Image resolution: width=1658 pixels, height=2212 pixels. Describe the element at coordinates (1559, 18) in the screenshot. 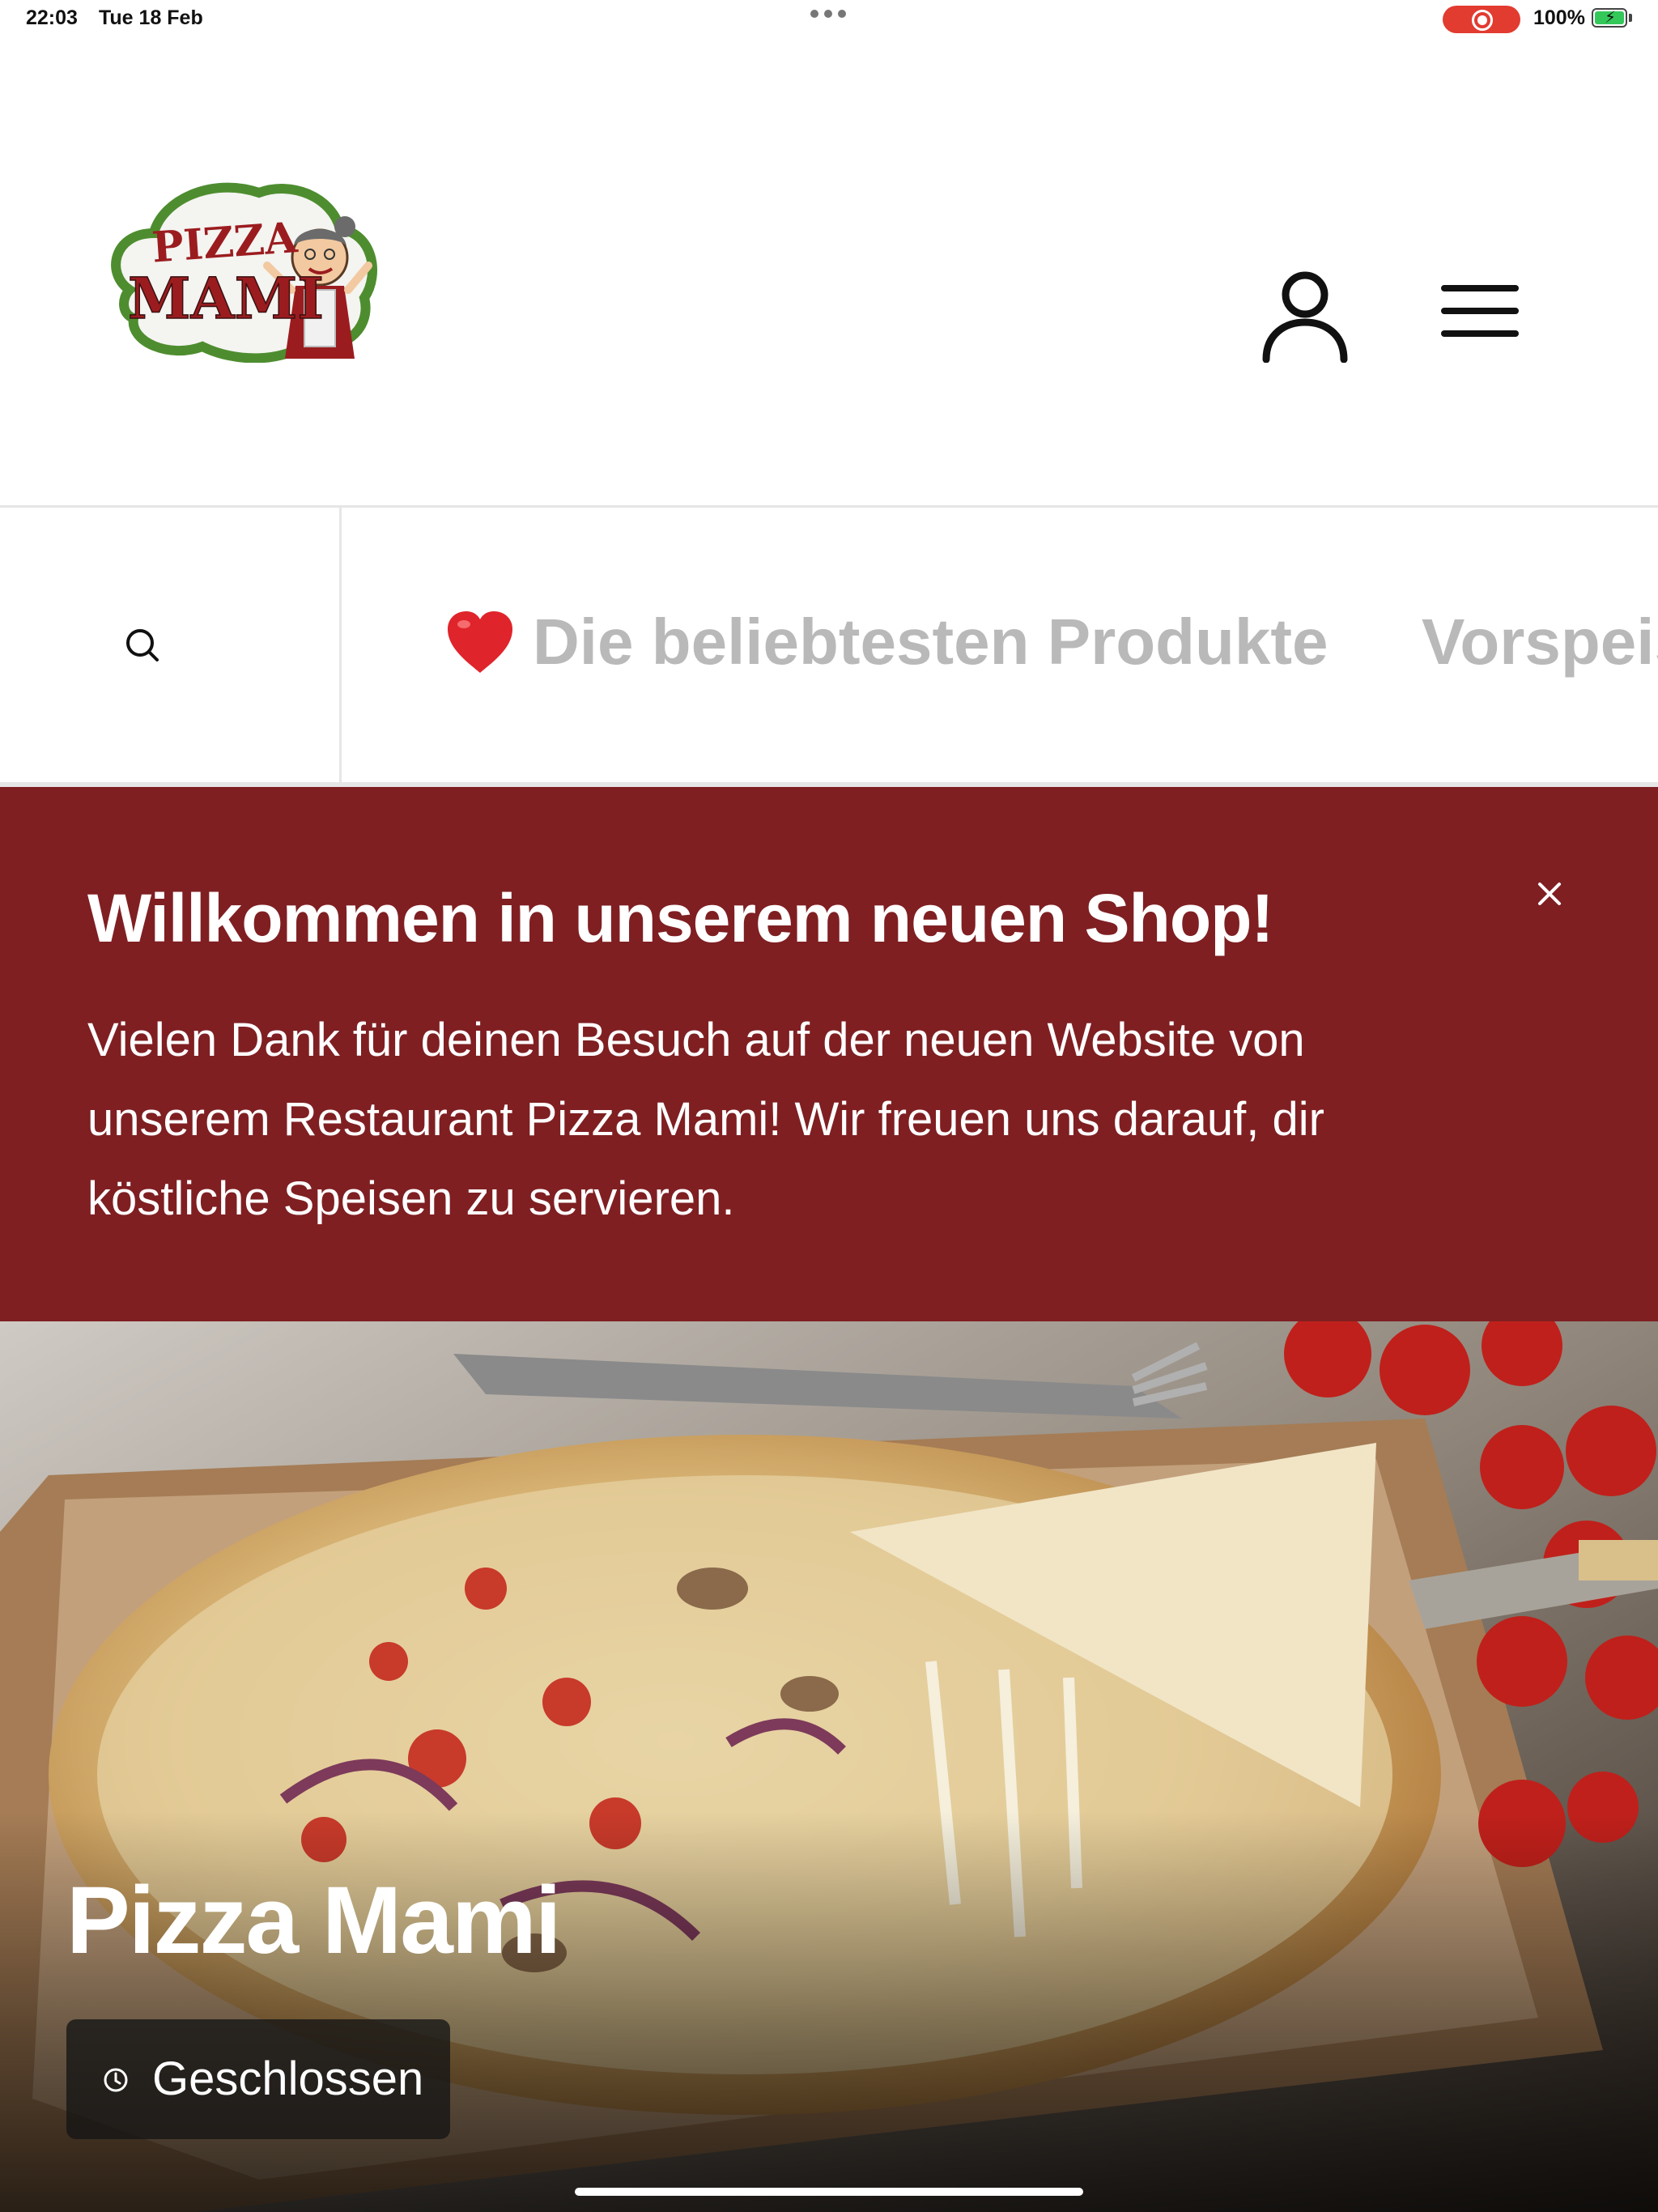

I see `battery-percentage: 100%` at that location.